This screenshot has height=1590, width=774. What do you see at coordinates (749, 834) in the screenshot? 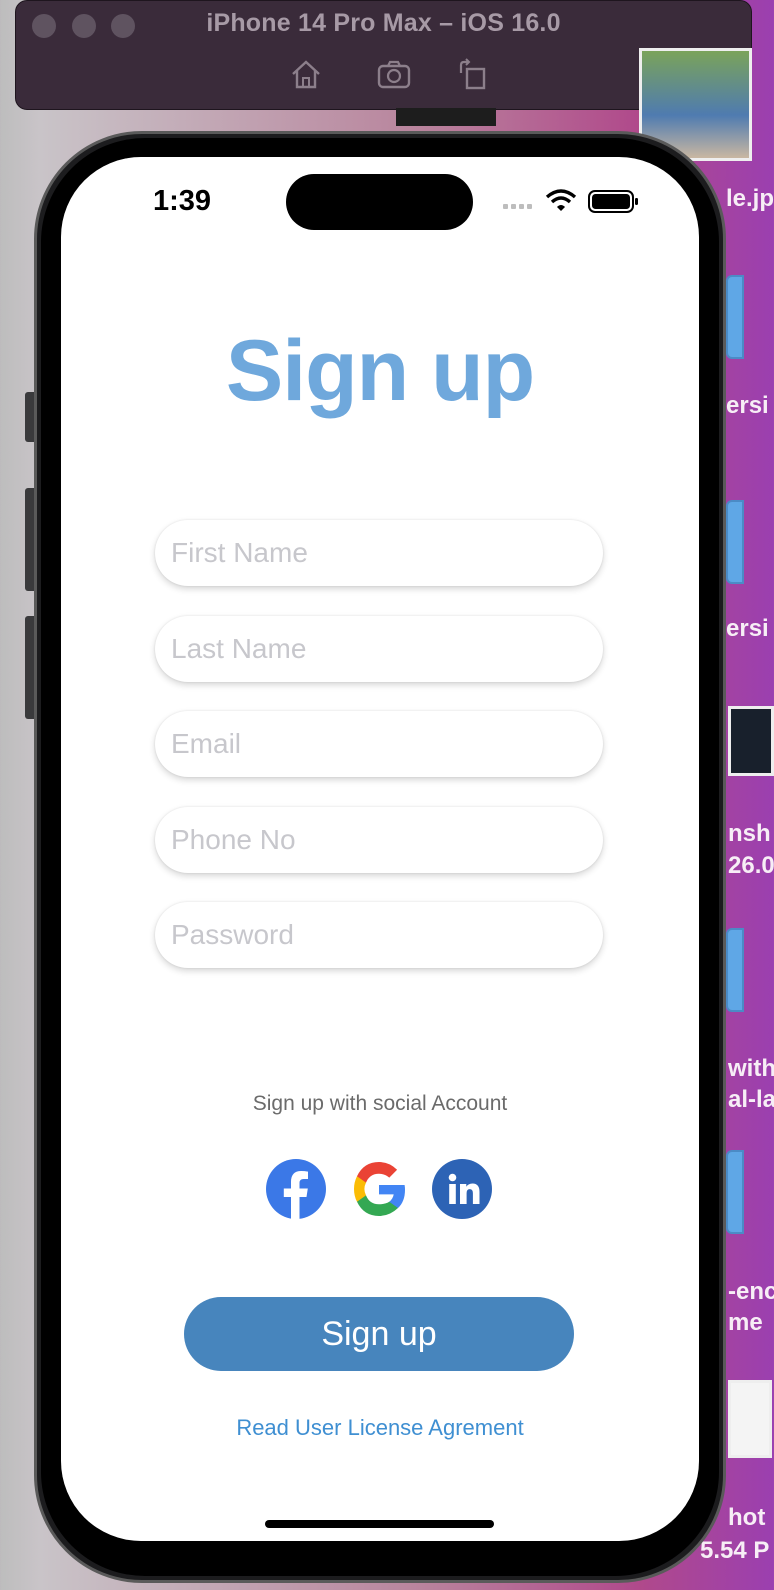
I see `desktop-file-label: nsh` at bounding box center [749, 834].